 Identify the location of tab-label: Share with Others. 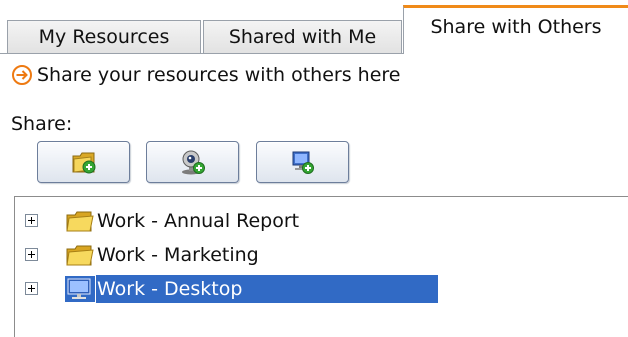
(516, 27).